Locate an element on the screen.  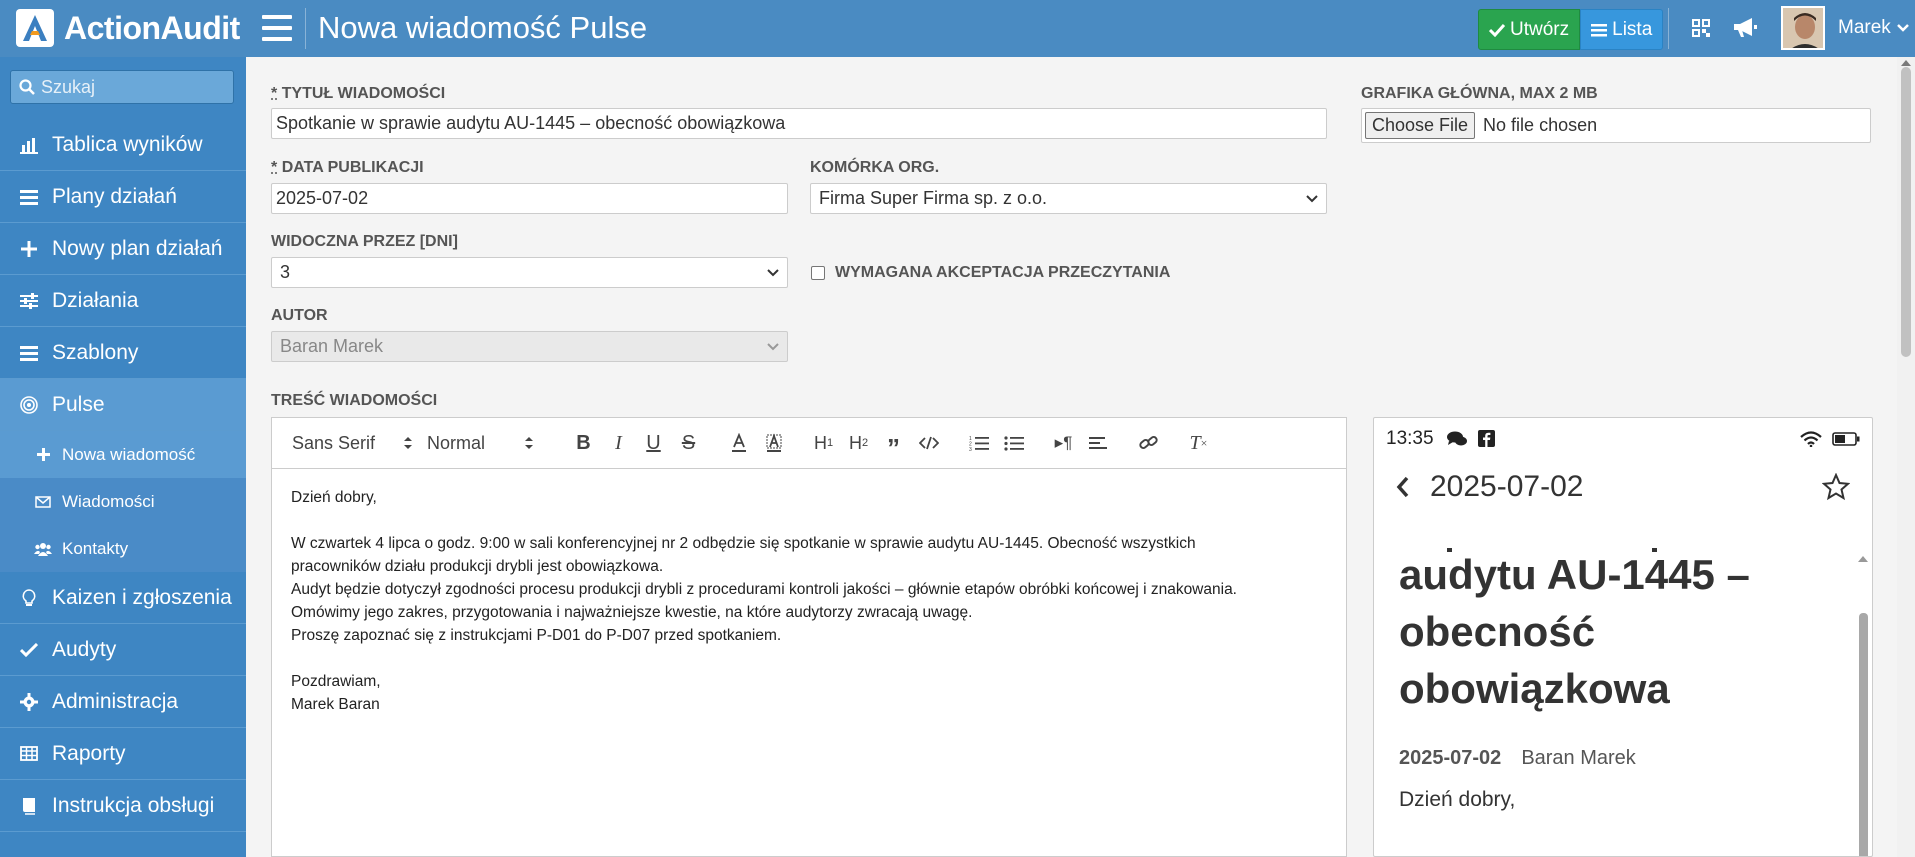
choose-file-button: Choose File is located at coordinates (1420, 125).